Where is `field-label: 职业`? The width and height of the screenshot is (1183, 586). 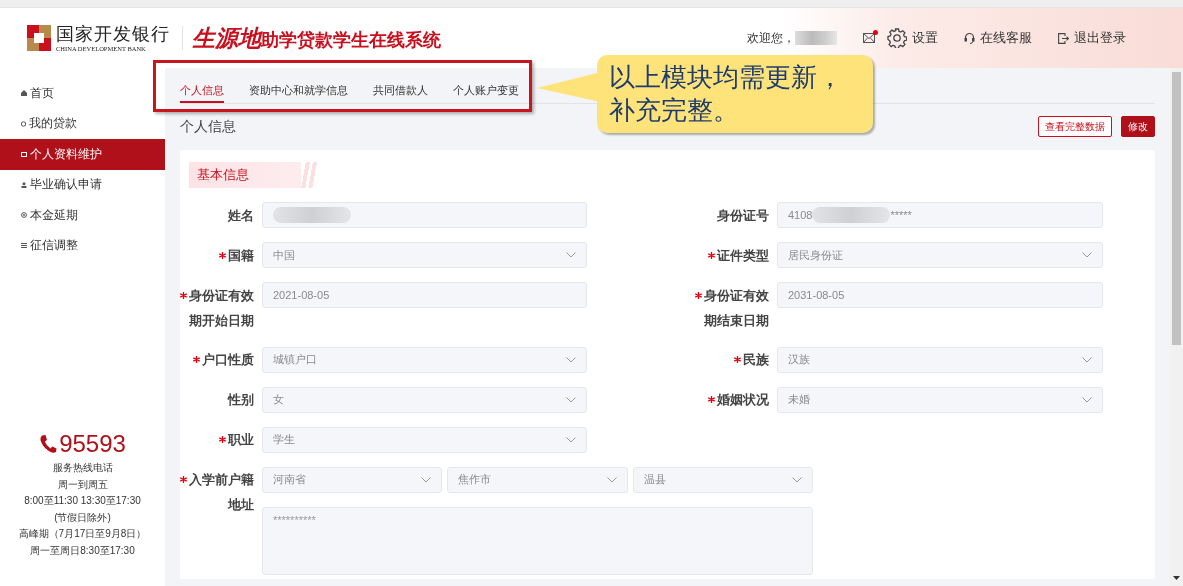
field-label: 职业 is located at coordinates (216, 439).